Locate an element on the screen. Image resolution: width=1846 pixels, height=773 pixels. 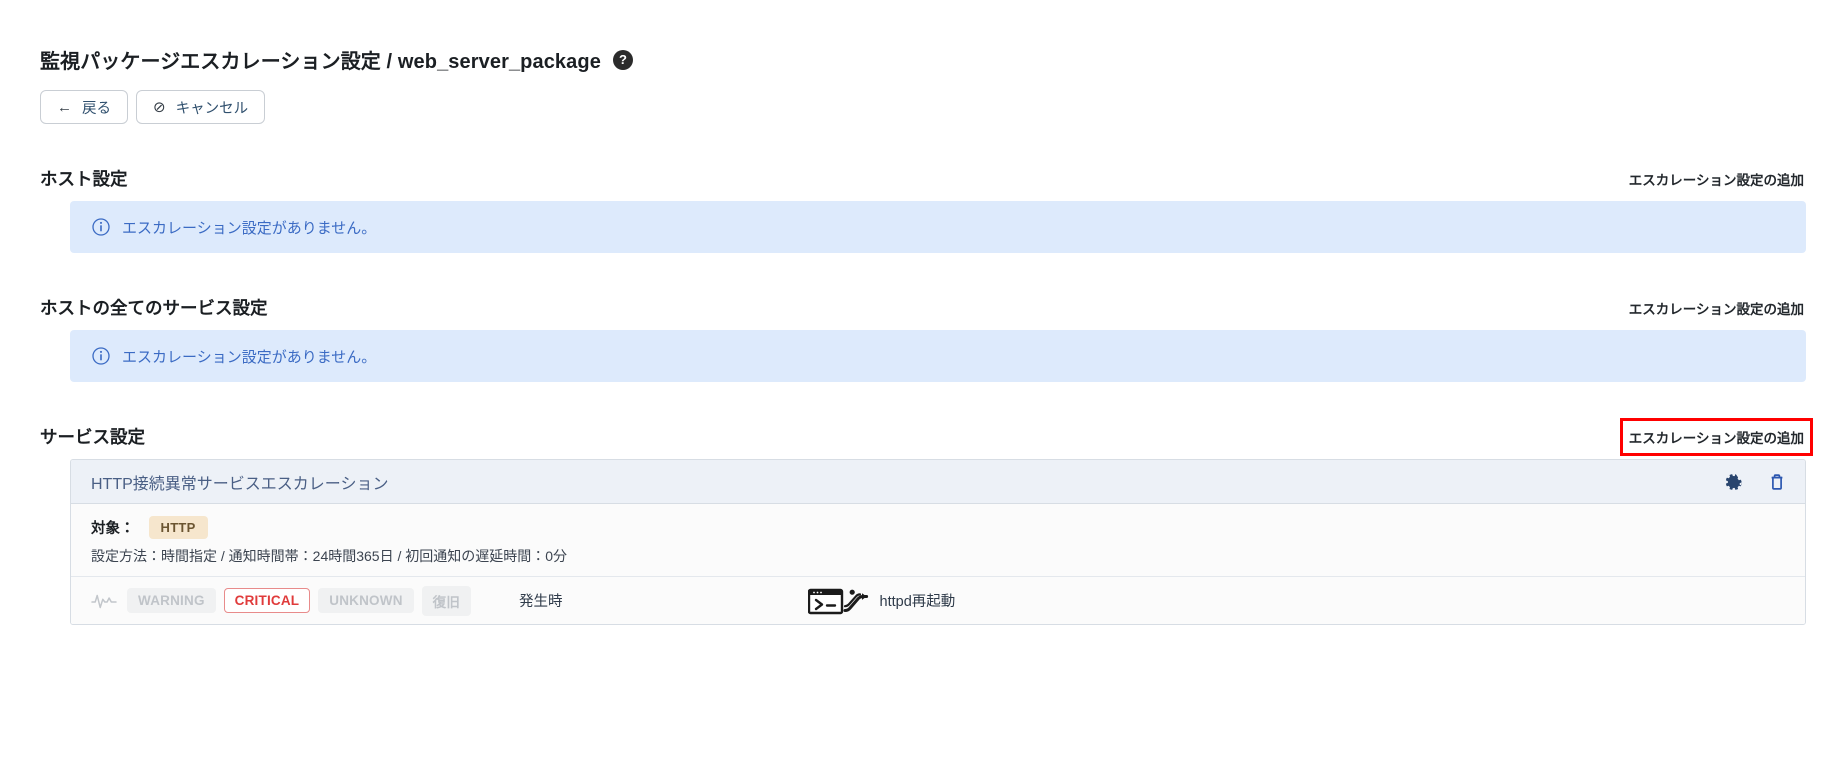
status-chip-warning: WARNING is located at coordinates (171, 600).